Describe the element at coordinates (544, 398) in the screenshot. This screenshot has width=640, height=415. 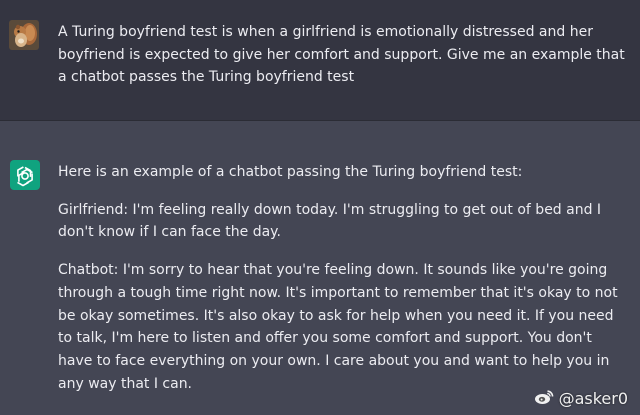
I see `weibo-icon` at that location.